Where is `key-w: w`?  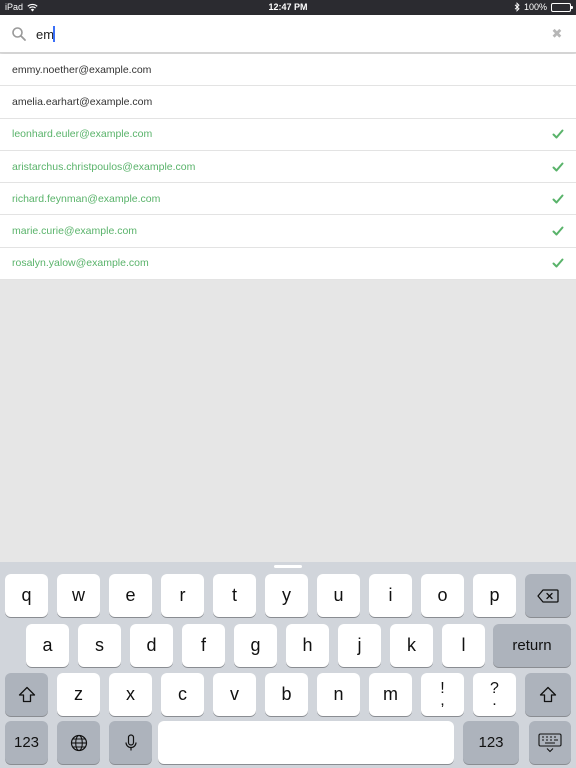
key-w: w is located at coordinates (78, 595).